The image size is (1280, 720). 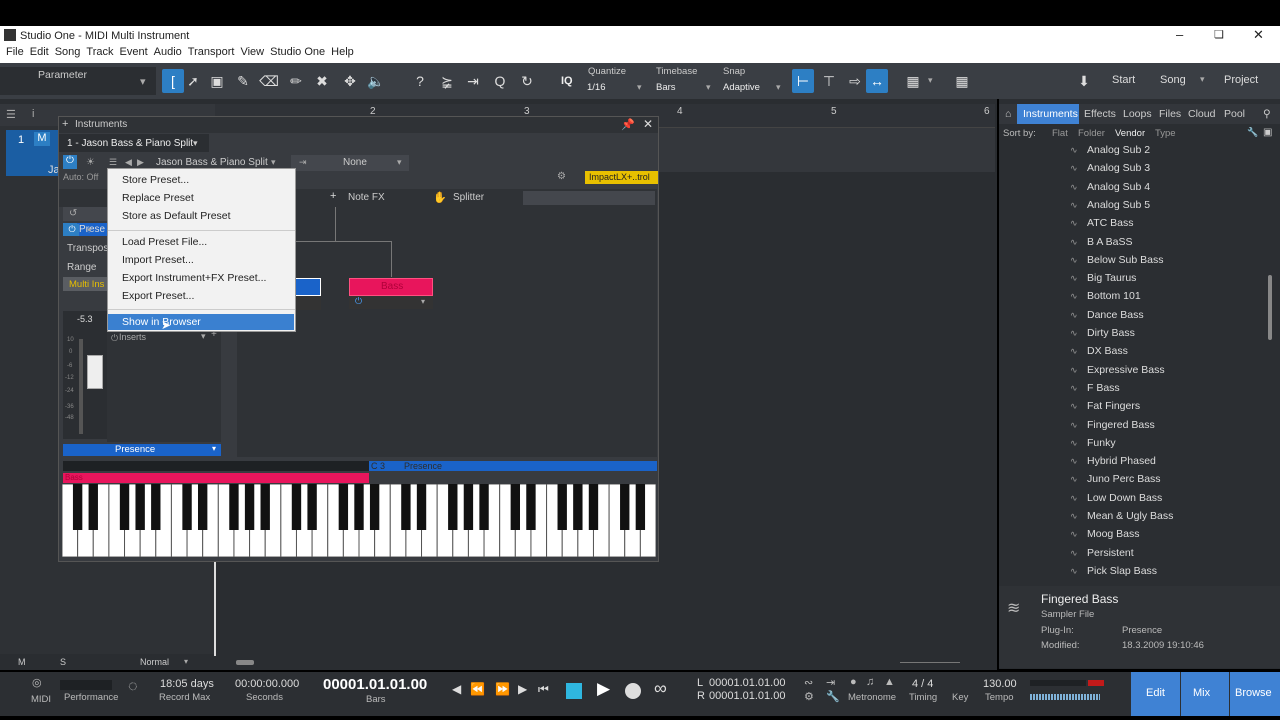 What do you see at coordinates (211, 52) in the screenshot?
I see `menu-transport: Transport` at bounding box center [211, 52].